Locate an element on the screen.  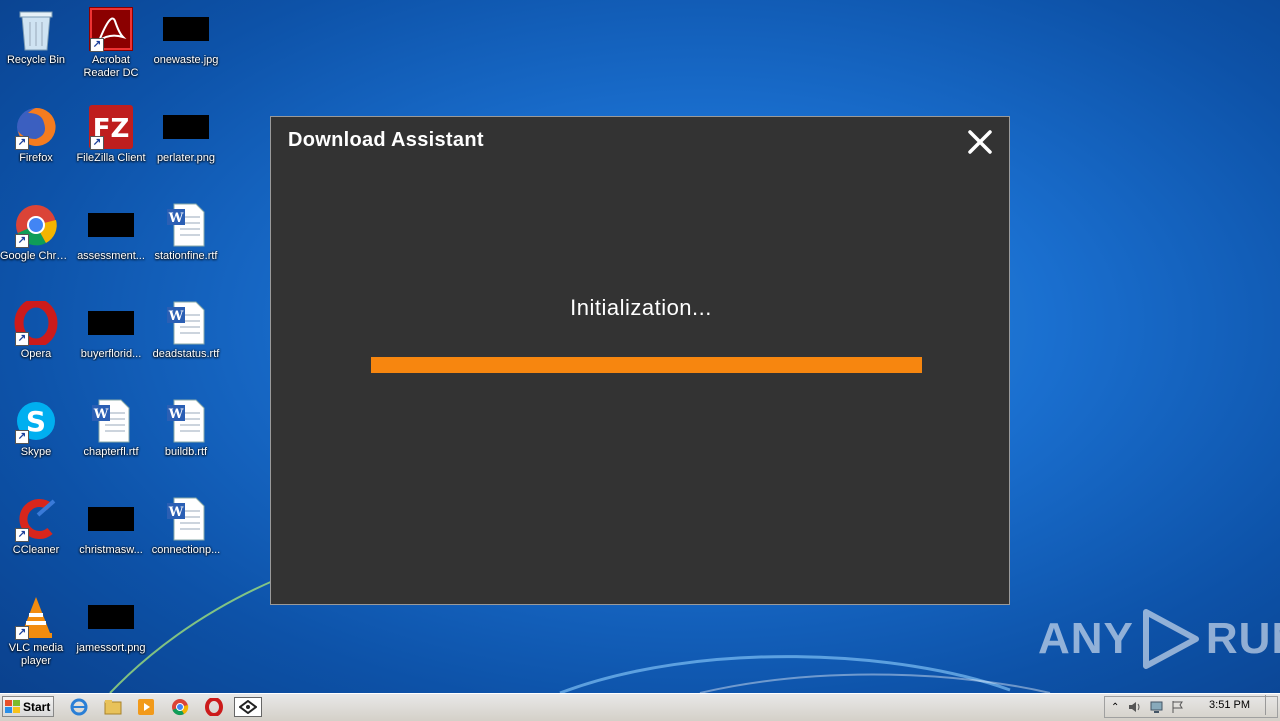
vlc-icon: ↗ is located at coordinates (36, 617).